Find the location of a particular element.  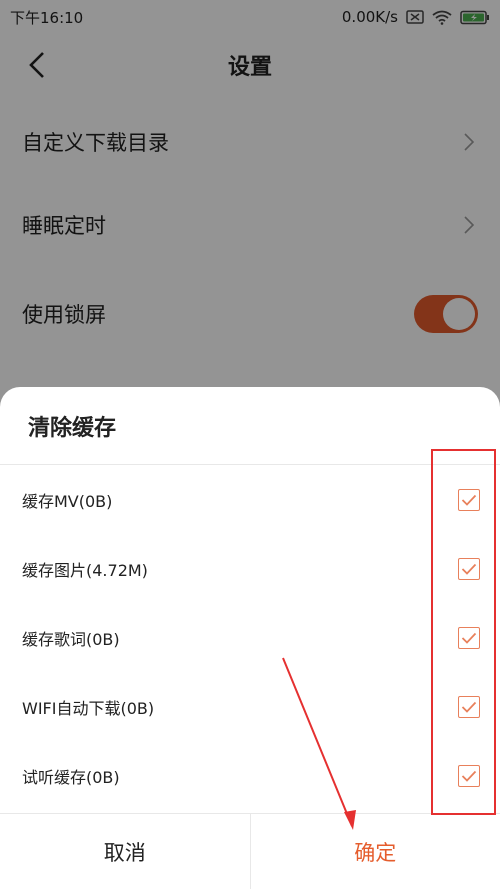

option-label: WIFI自动下载(0B) is located at coordinates (88, 708).